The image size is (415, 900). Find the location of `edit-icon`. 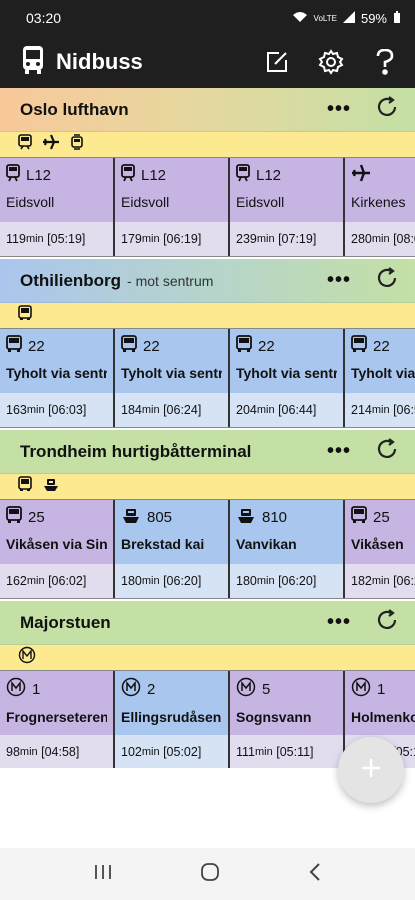

edit-icon is located at coordinates (277, 62).